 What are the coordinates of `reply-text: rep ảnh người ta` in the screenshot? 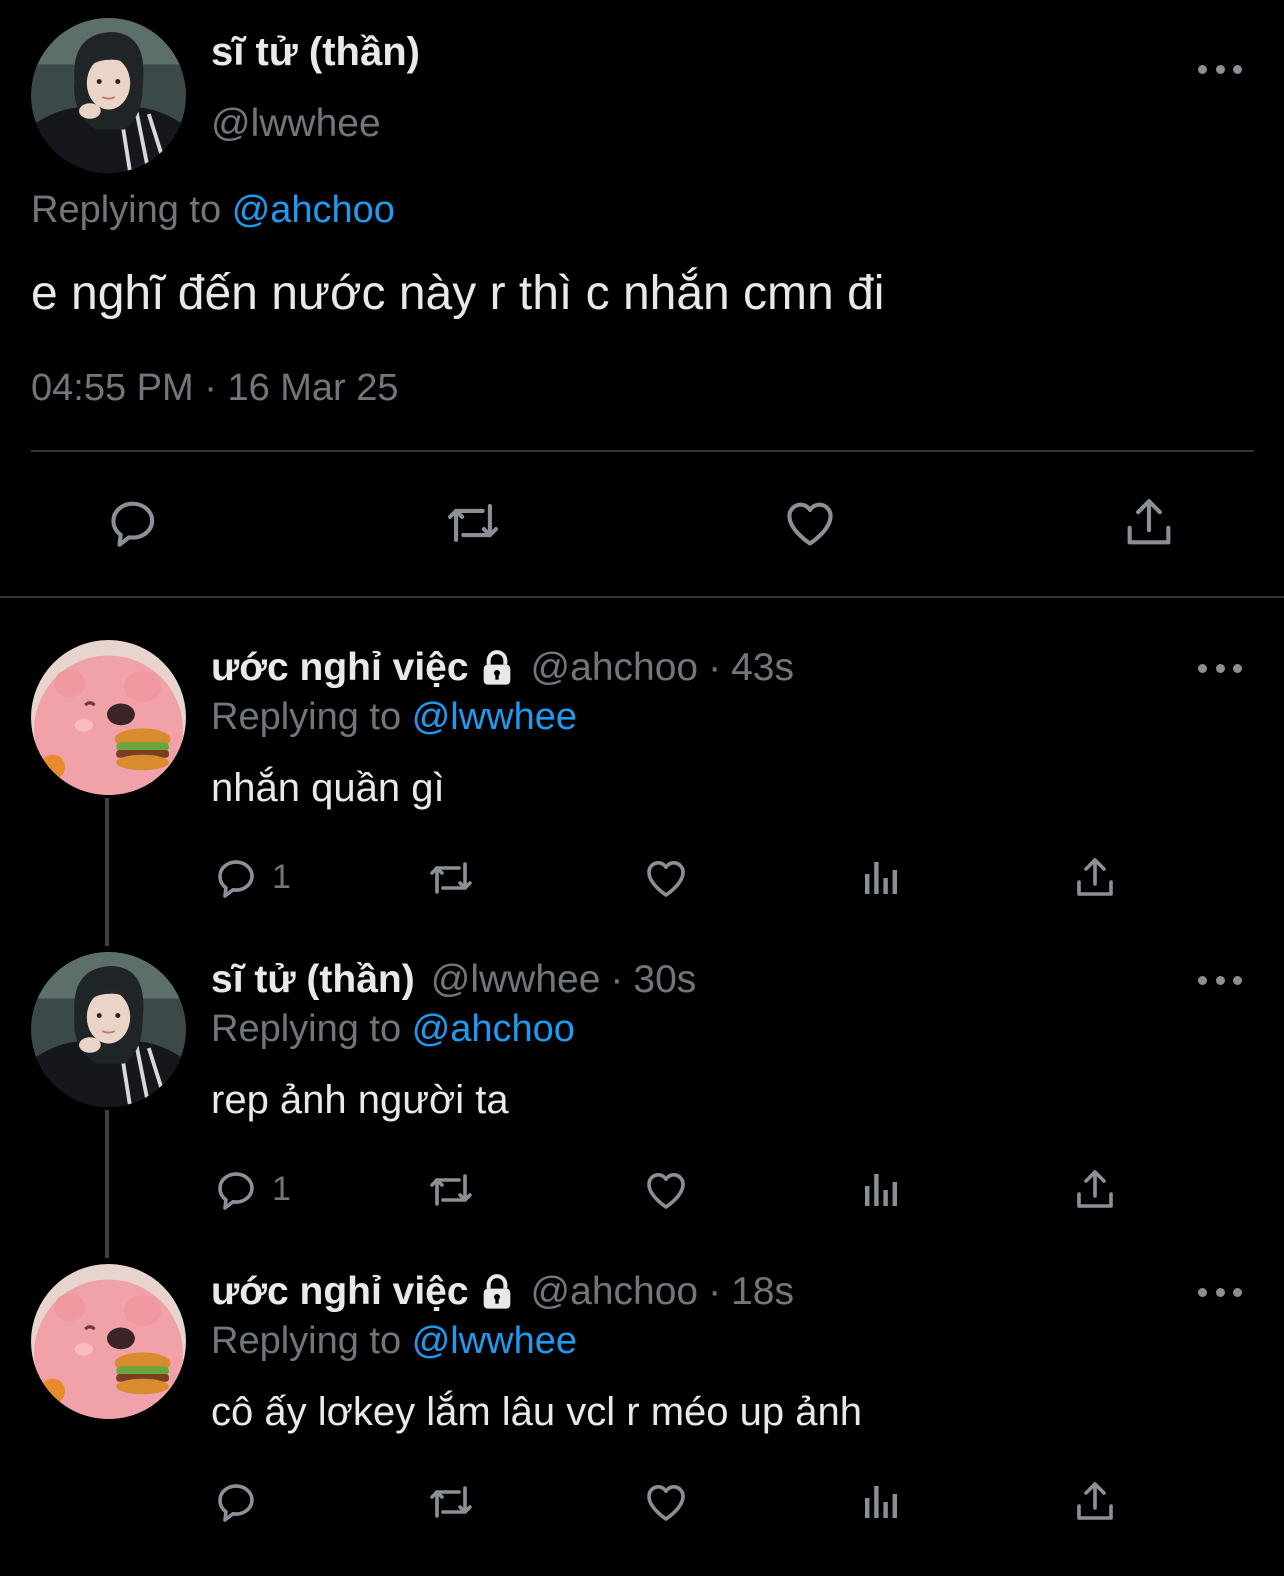 It's located at (360, 1100).